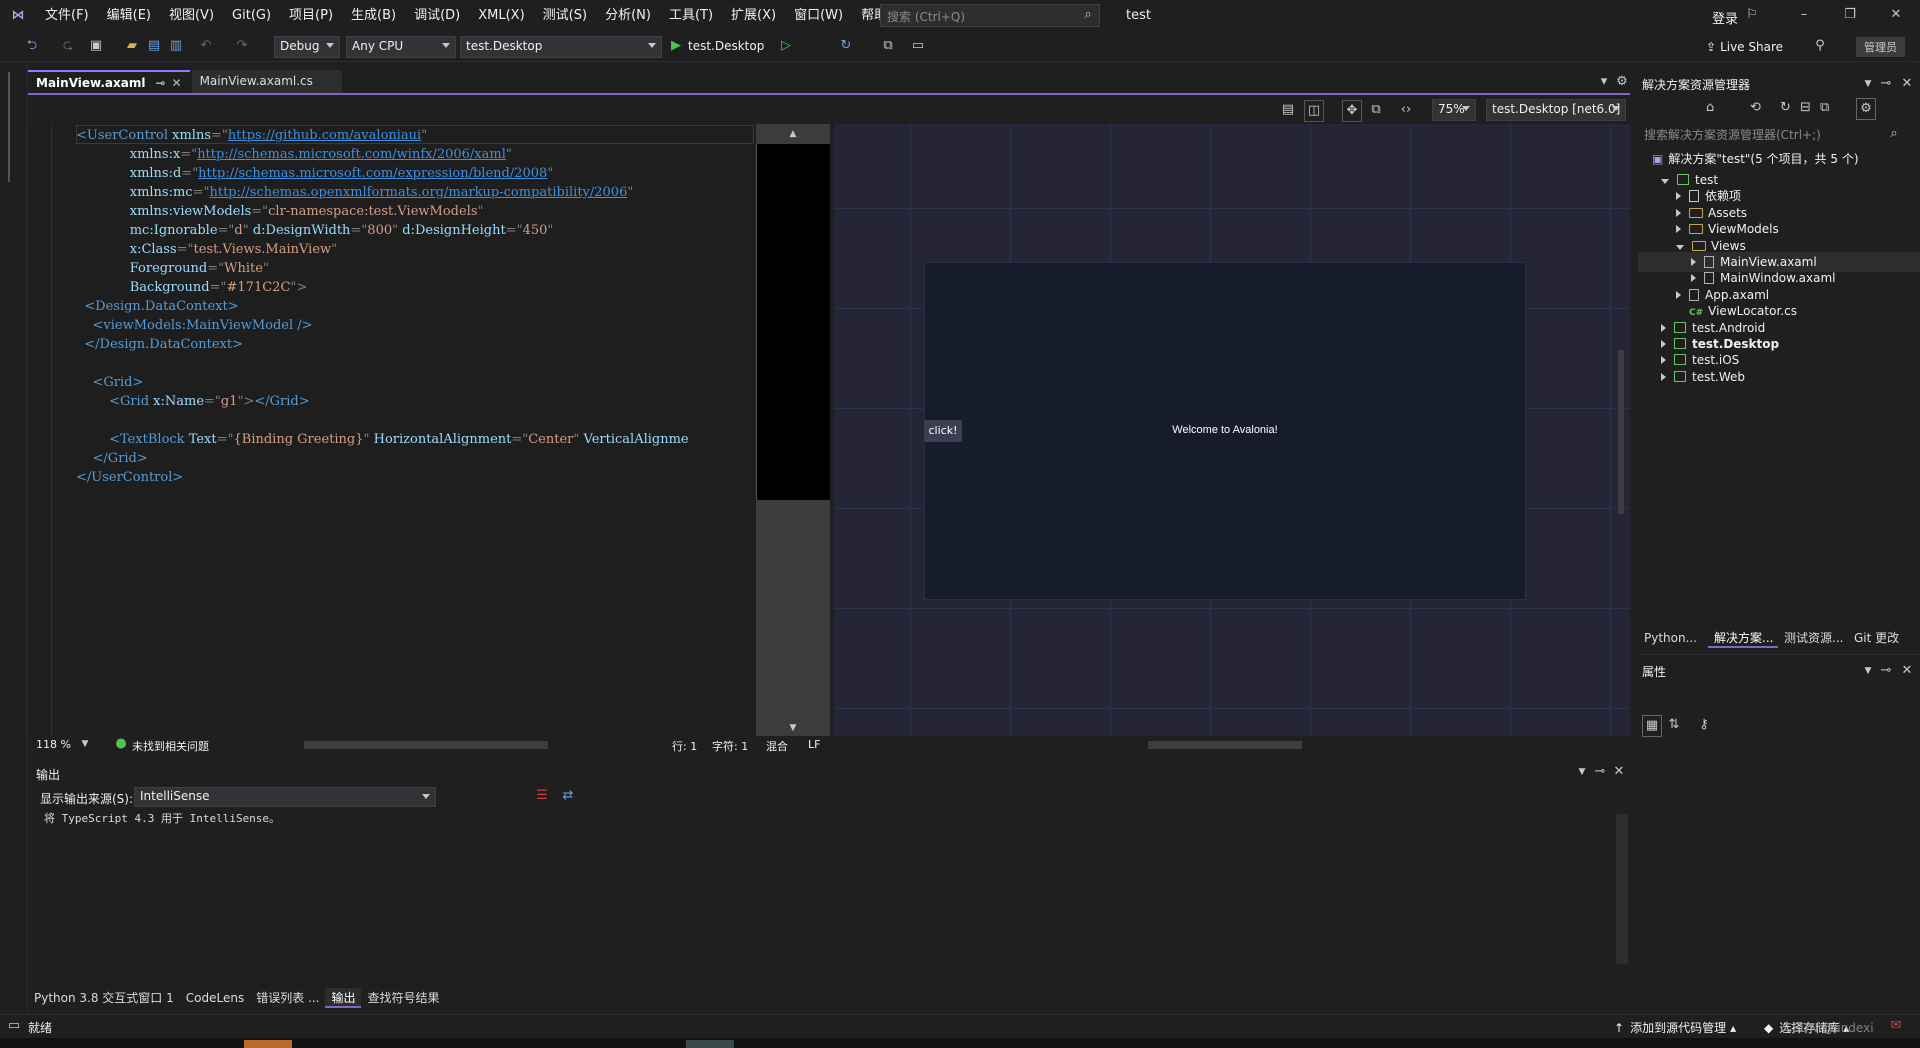 The width and height of the screenshot is (1920, 1048). Describe the element at coordinates (68, 46) in the screenshot. I see `forward-icon: ⮎` at that location.